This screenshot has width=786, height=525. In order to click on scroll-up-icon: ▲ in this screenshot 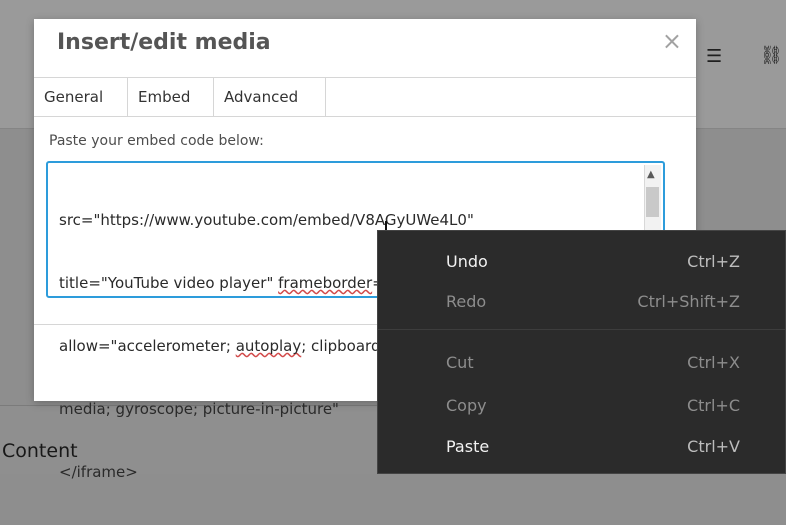, I will do `click(651, 175)`.